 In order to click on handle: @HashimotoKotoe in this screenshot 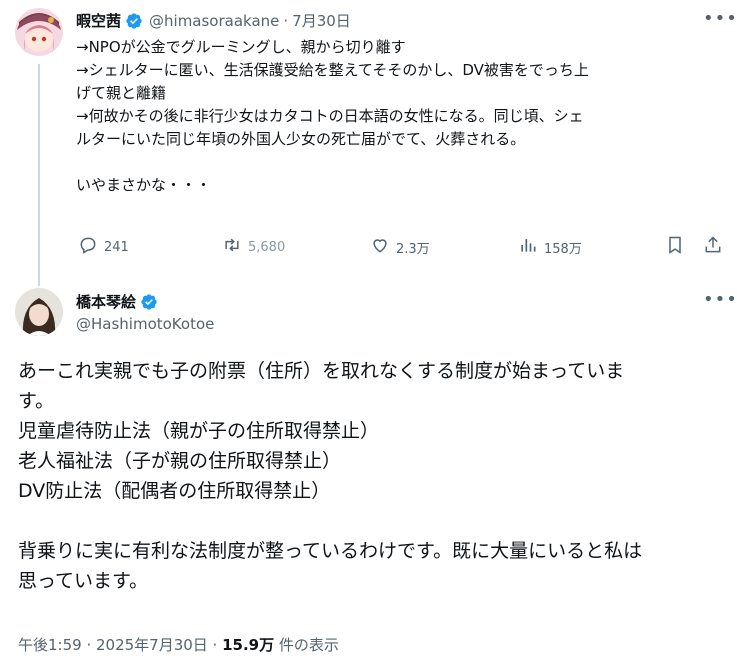, I will do `click(145, 324)`.